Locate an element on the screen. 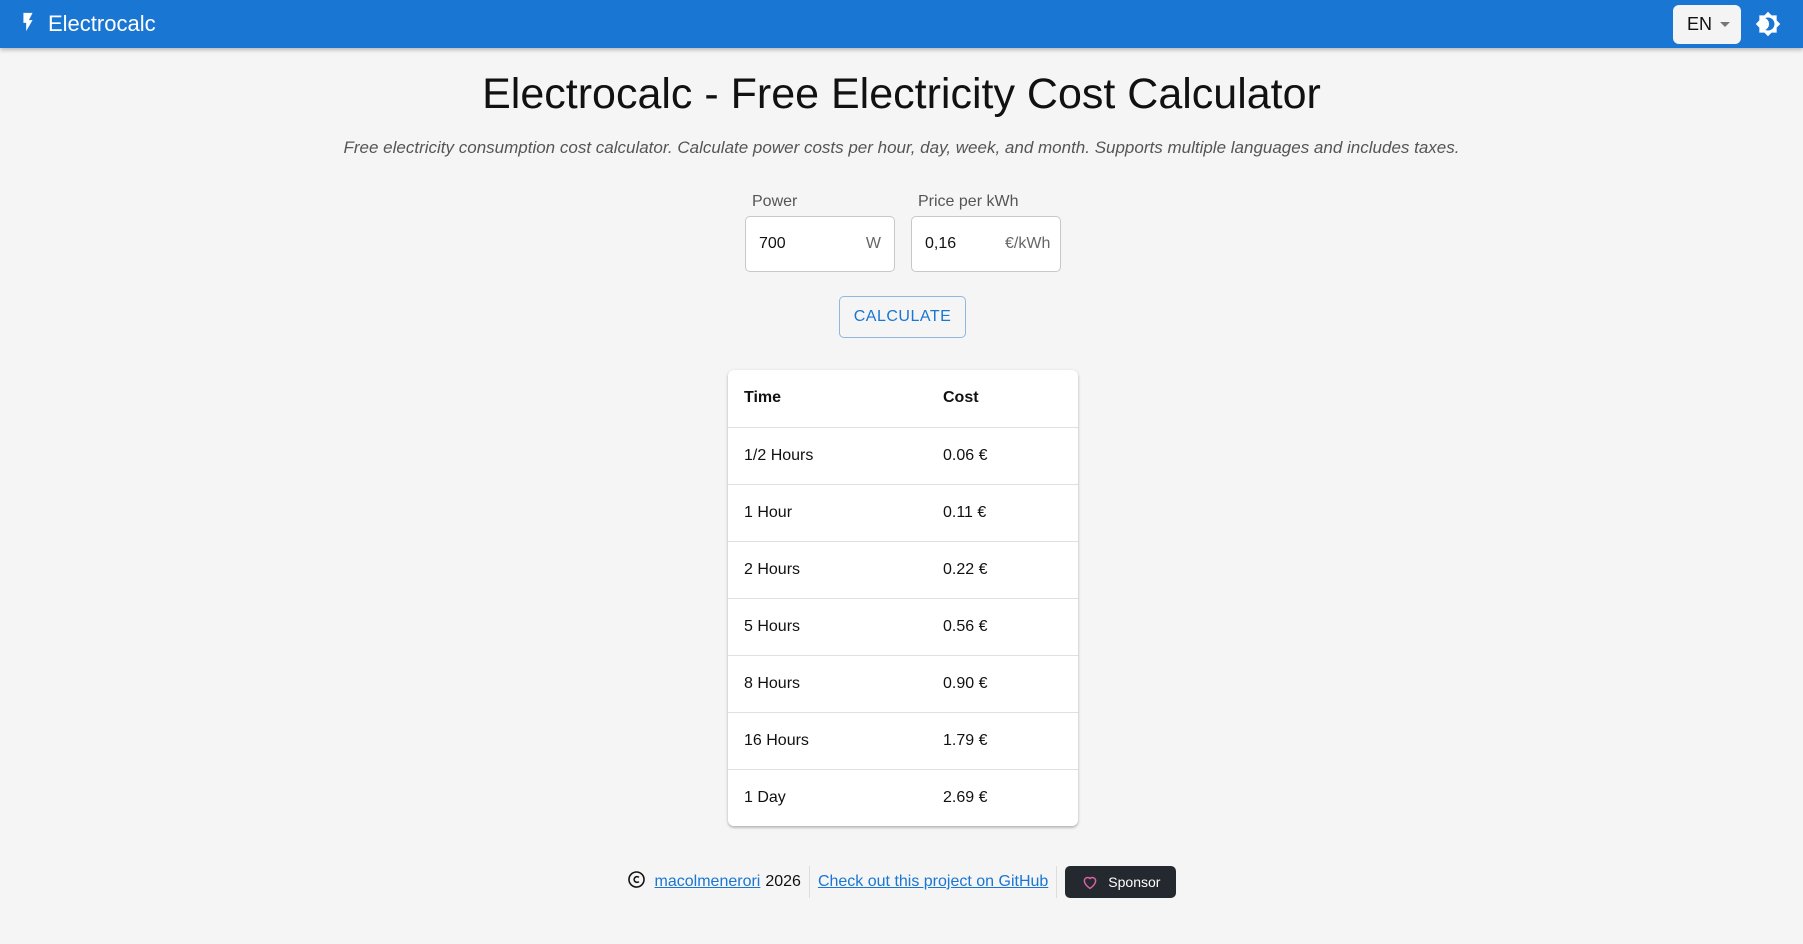  time-cell: 8 Hours is located at coordinates (827, 684).